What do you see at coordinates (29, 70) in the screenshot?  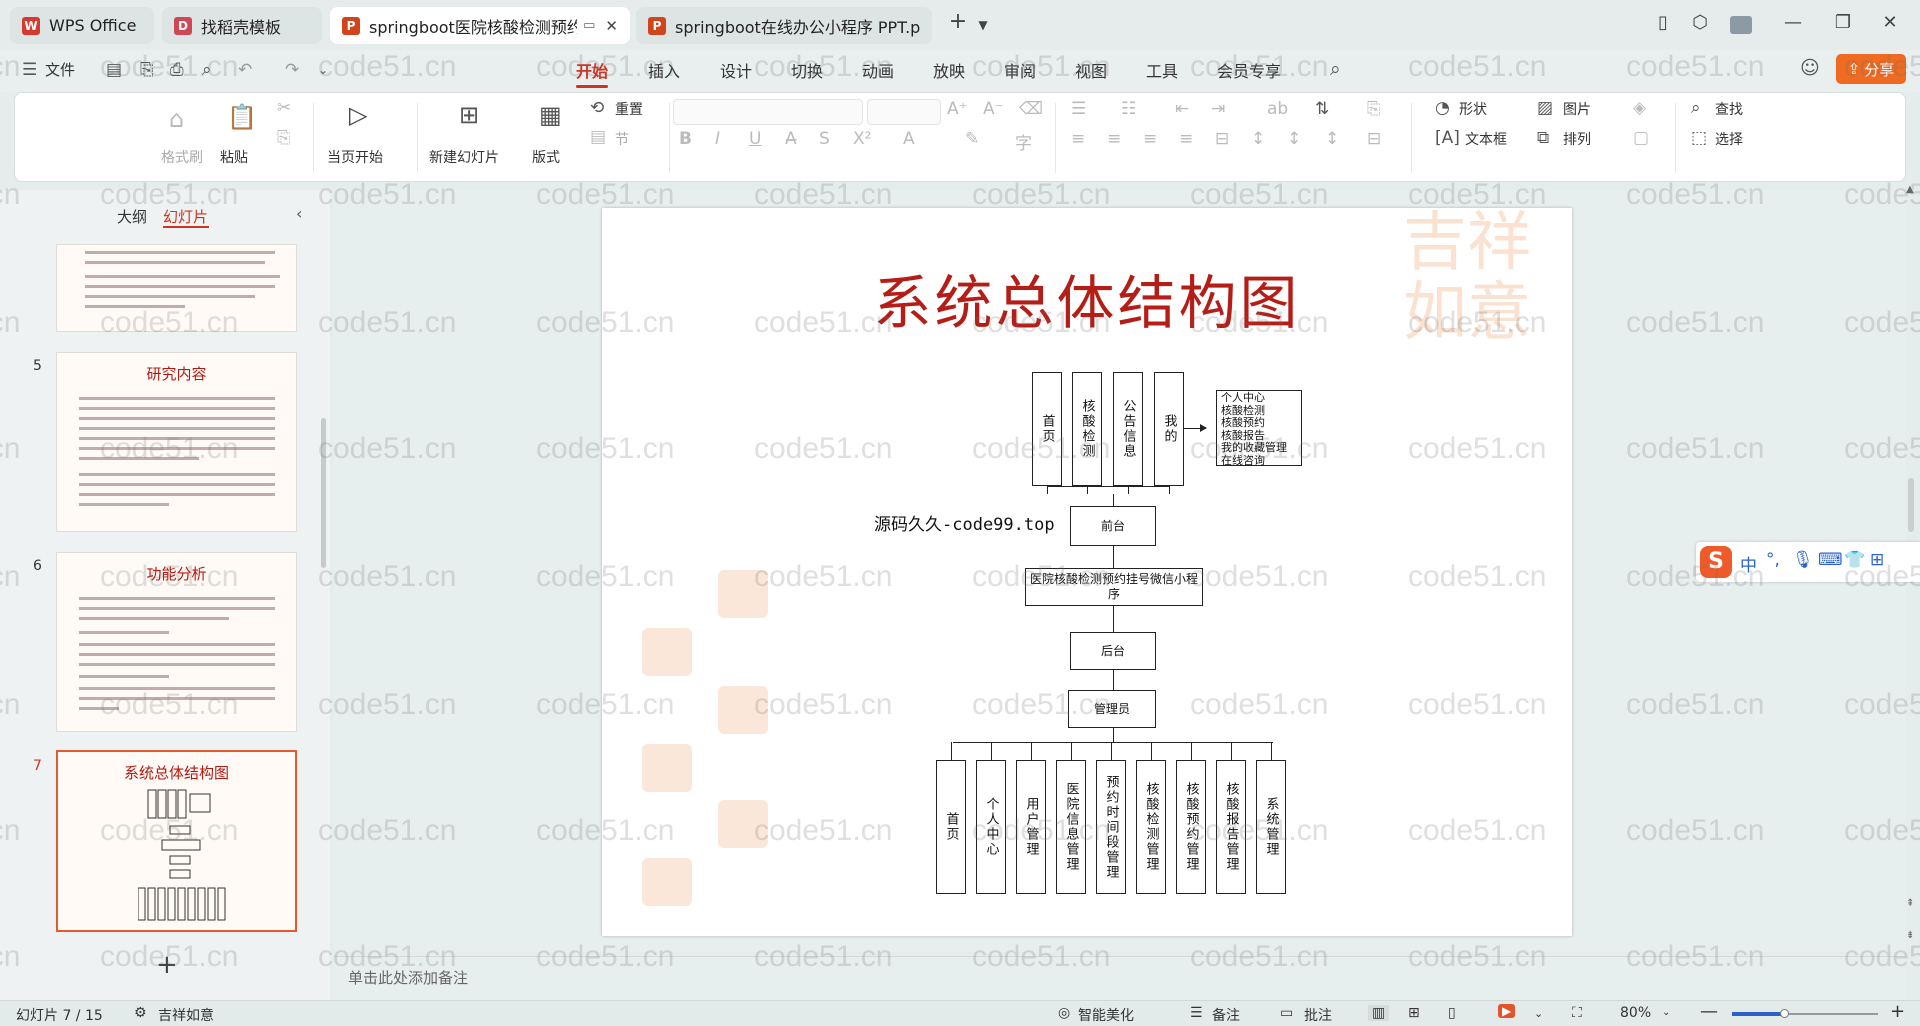 I see `hamburger-icon: ☰` at bounding box center [29, 70].